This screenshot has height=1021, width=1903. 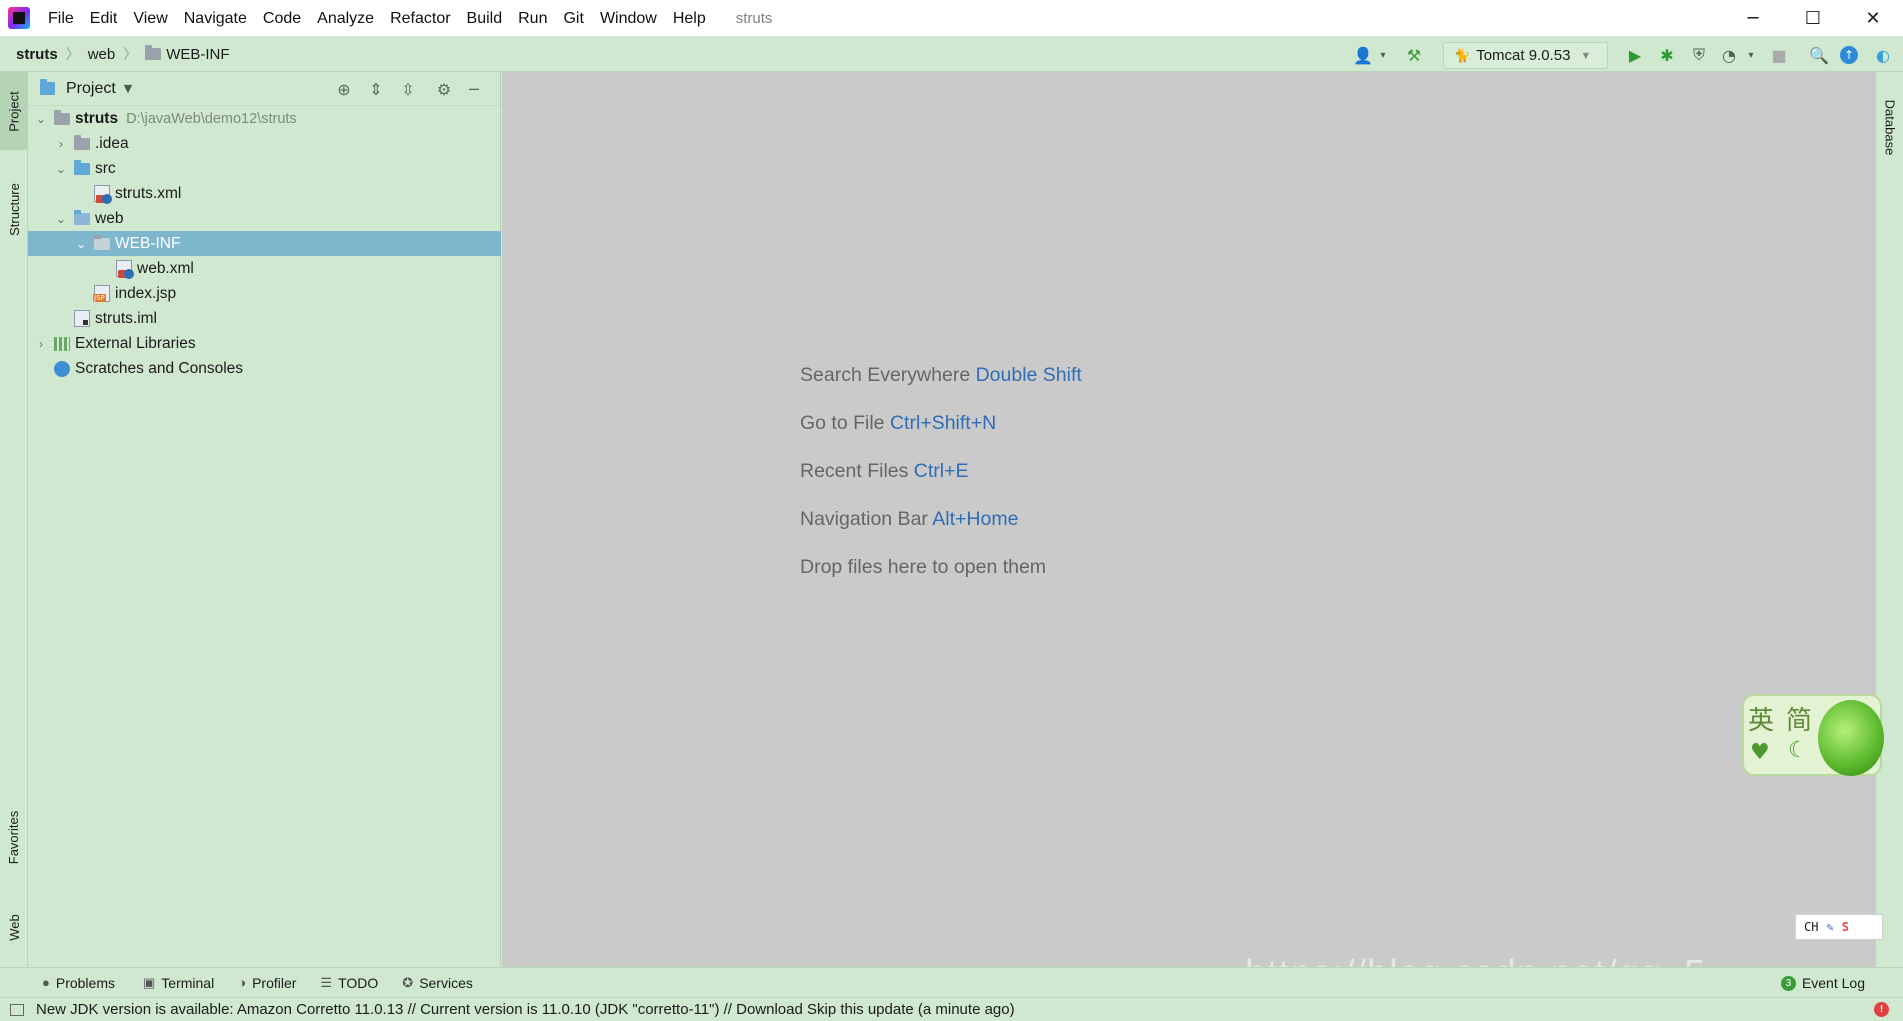 I want to click on tool-services: ✪ Services, so click(x=437, y=983).